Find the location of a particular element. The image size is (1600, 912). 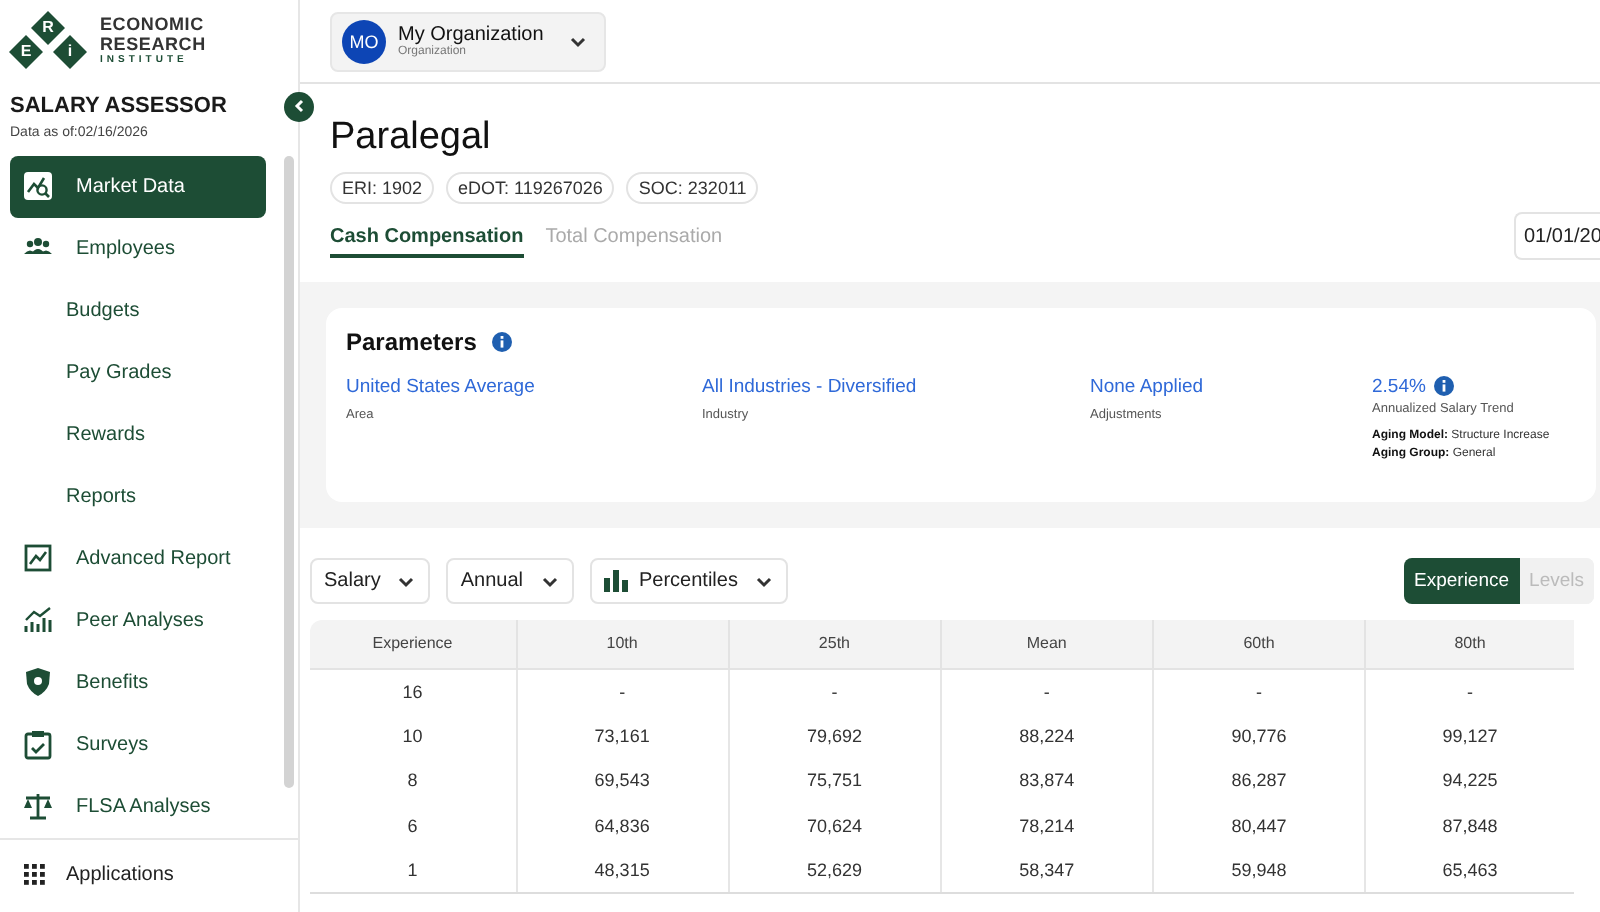

code-chip: ERI: 1902 is located at coordinates (382, 188).